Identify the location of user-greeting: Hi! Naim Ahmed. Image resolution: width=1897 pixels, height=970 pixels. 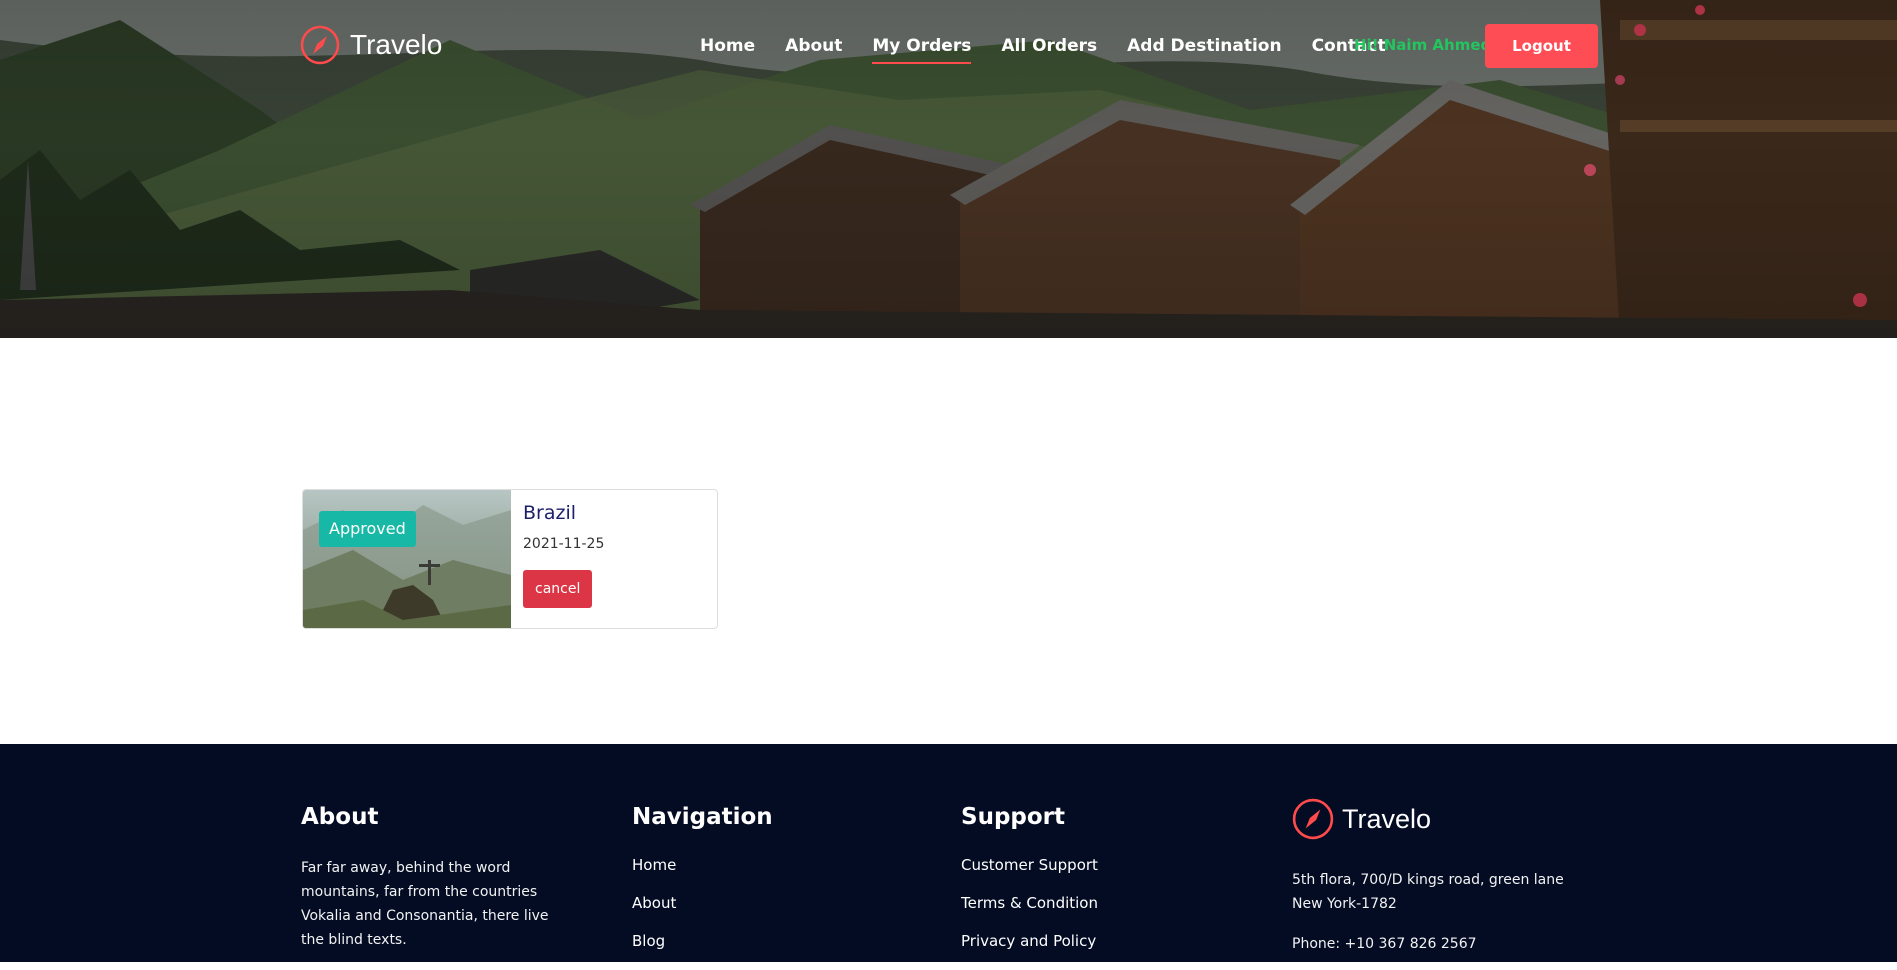
(1423, 45).